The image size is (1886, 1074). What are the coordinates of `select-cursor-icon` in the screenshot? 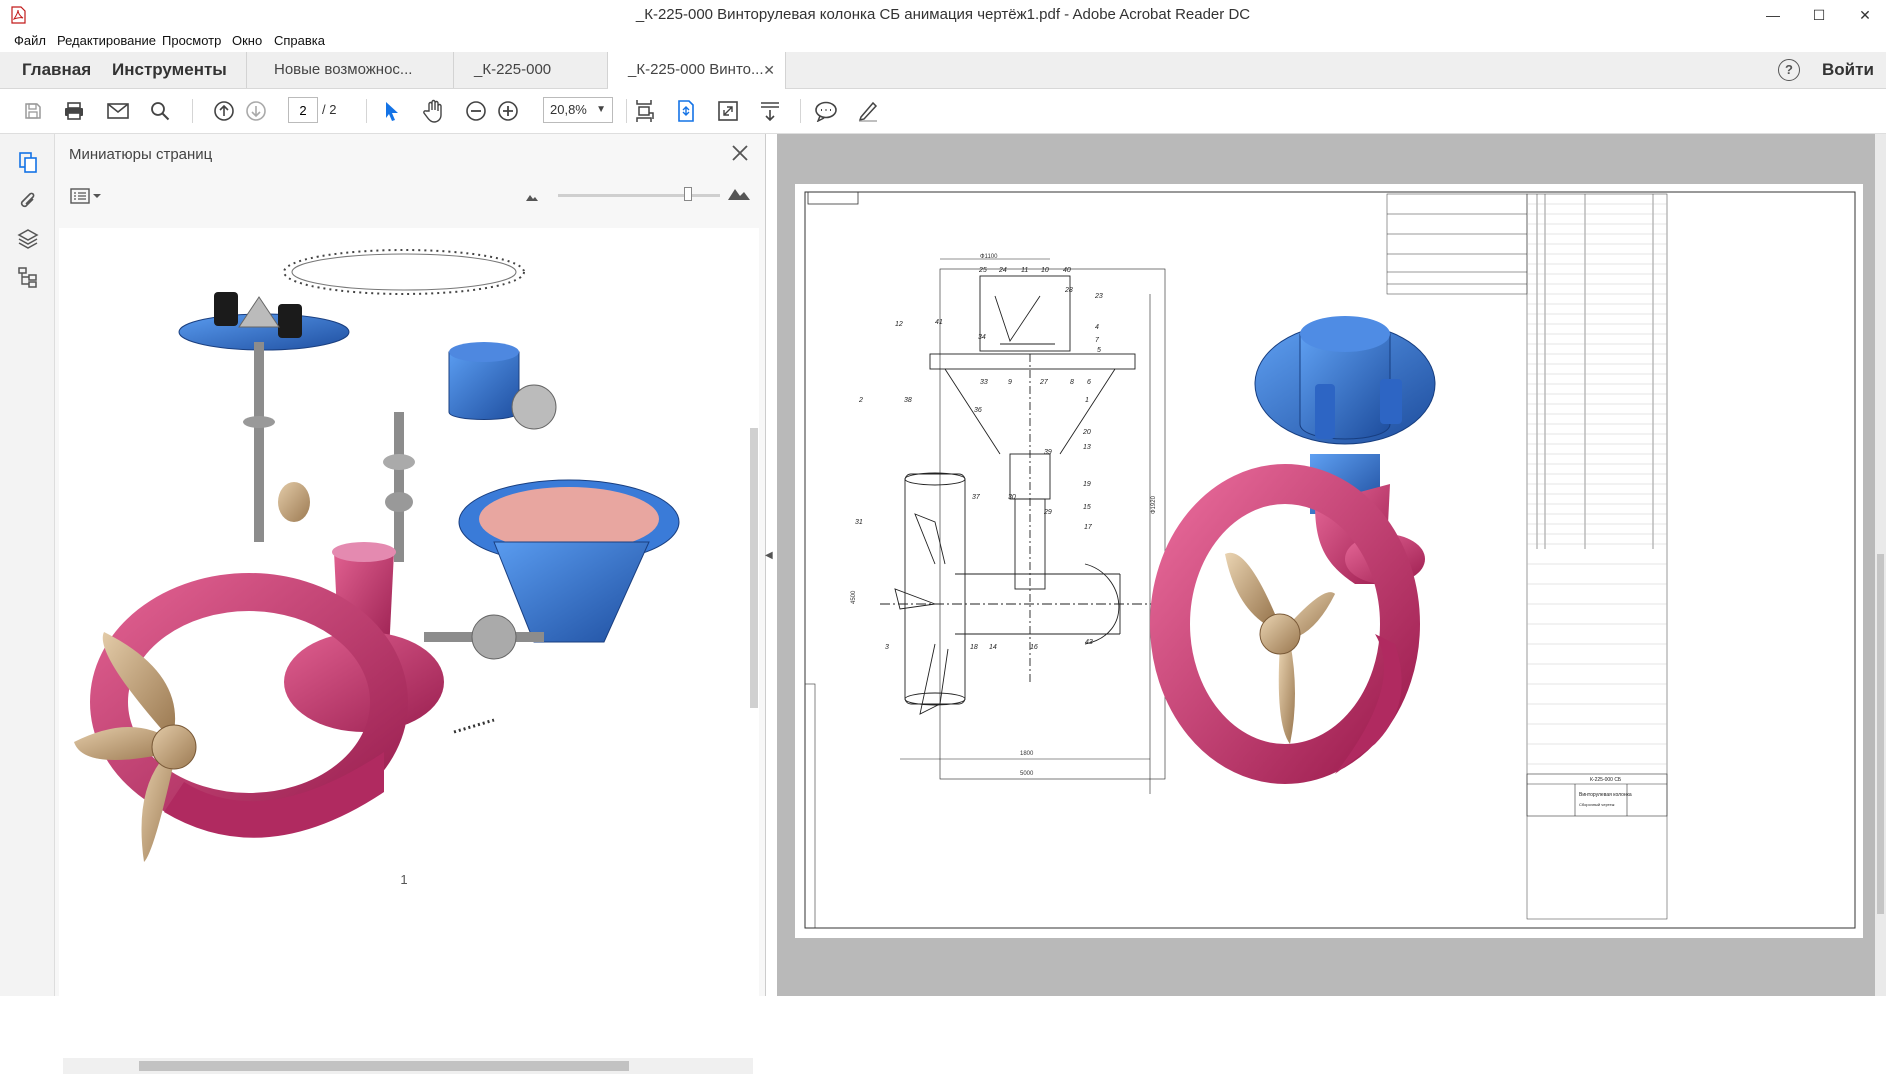 It's located at (392, 111).